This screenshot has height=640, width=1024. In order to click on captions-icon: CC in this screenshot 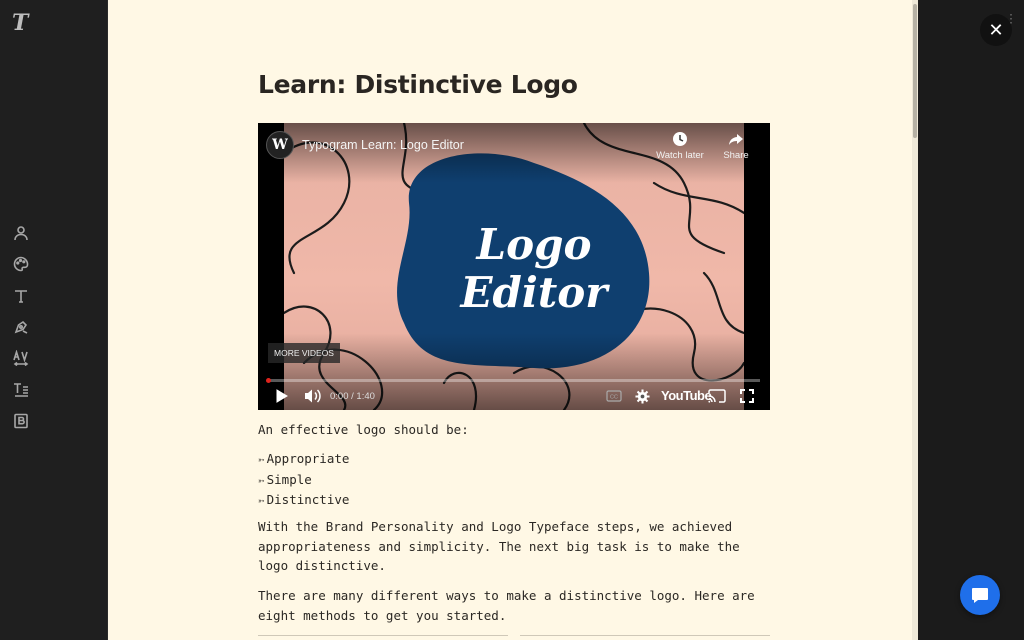, I will do `click(614, 396)`.